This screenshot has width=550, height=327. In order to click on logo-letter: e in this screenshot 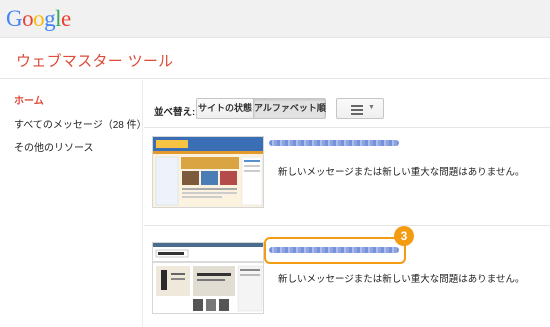, I will do `click(66, 18)`.